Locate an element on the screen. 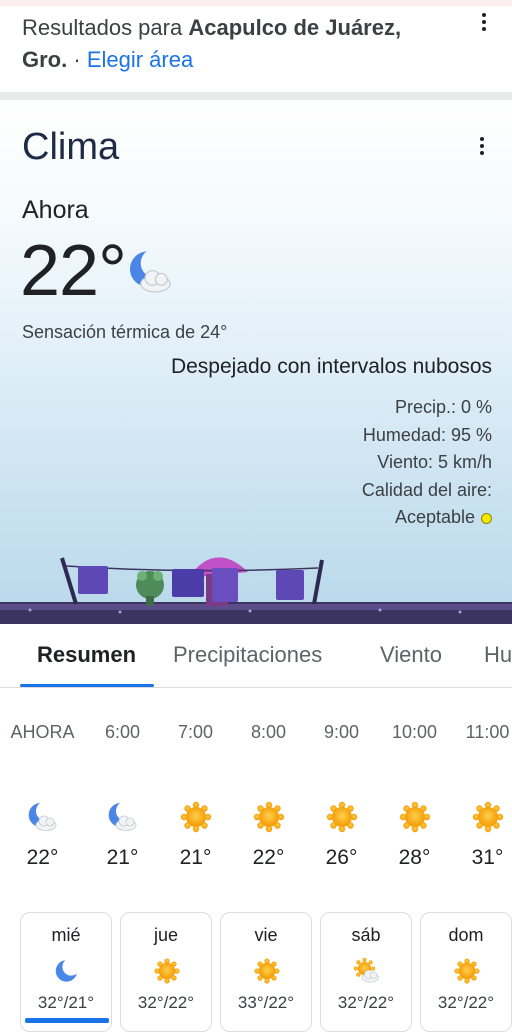  wind-value: Viento: 5 km/h is located at coordinates (434, 462).